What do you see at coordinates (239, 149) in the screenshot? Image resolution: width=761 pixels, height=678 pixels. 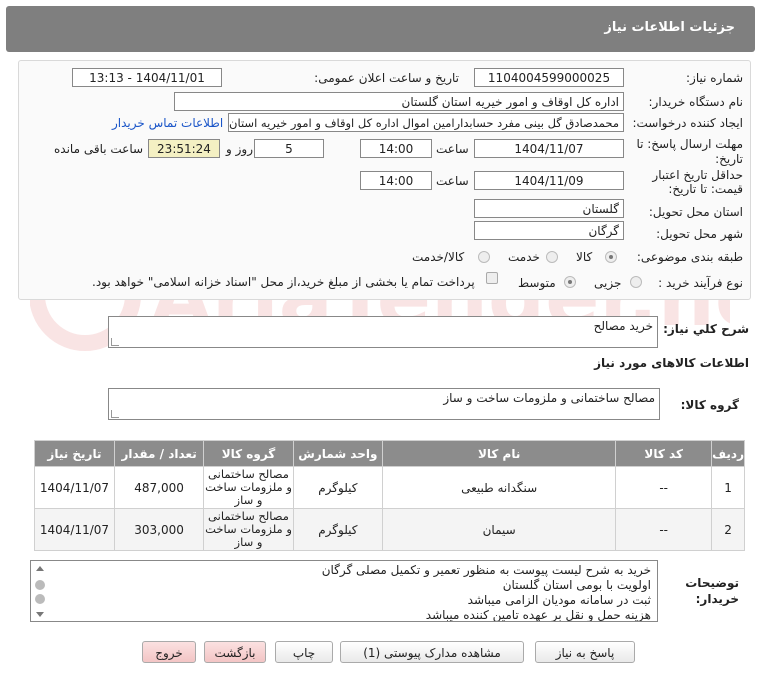 I see `days-label: روز و` at bounding box center [239, 149].